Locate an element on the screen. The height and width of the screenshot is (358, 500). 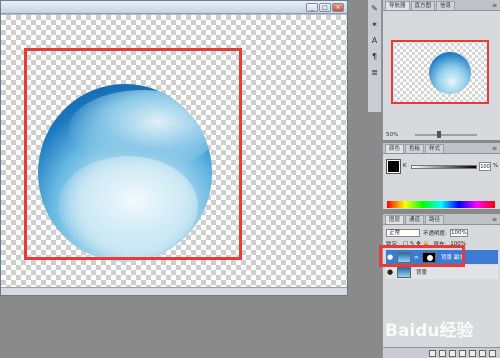
folder-icon is located at coordinates (472, 353).